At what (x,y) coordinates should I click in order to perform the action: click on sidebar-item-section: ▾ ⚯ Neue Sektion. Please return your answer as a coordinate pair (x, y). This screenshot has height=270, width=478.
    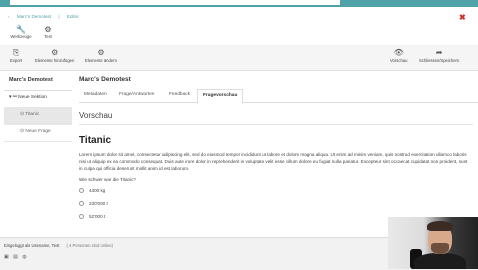
    Looking at the image, I should click on (38, 99).